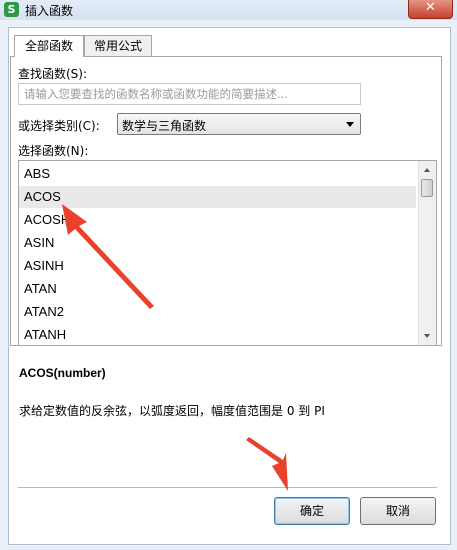 The height and width of the screenshot is (550, 457). What do you see at coordinates (11, 9) in the screenshot?
I see `app-icon: S` at bounding box center [11, 9].